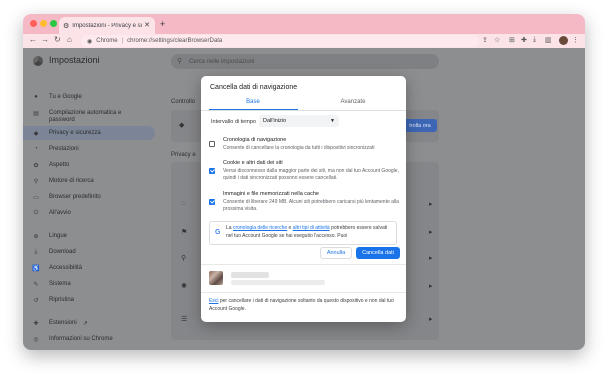  I want to click on search-icon: ⚲, so click(180, 61).